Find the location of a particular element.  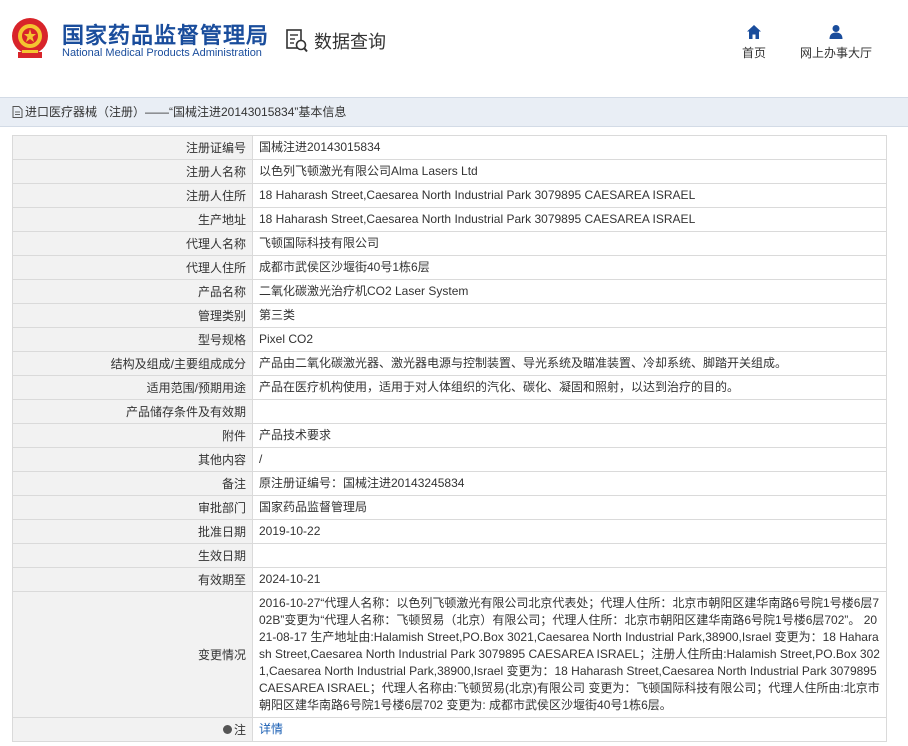

field-label: 备注 is located at coordinates (132, 483).